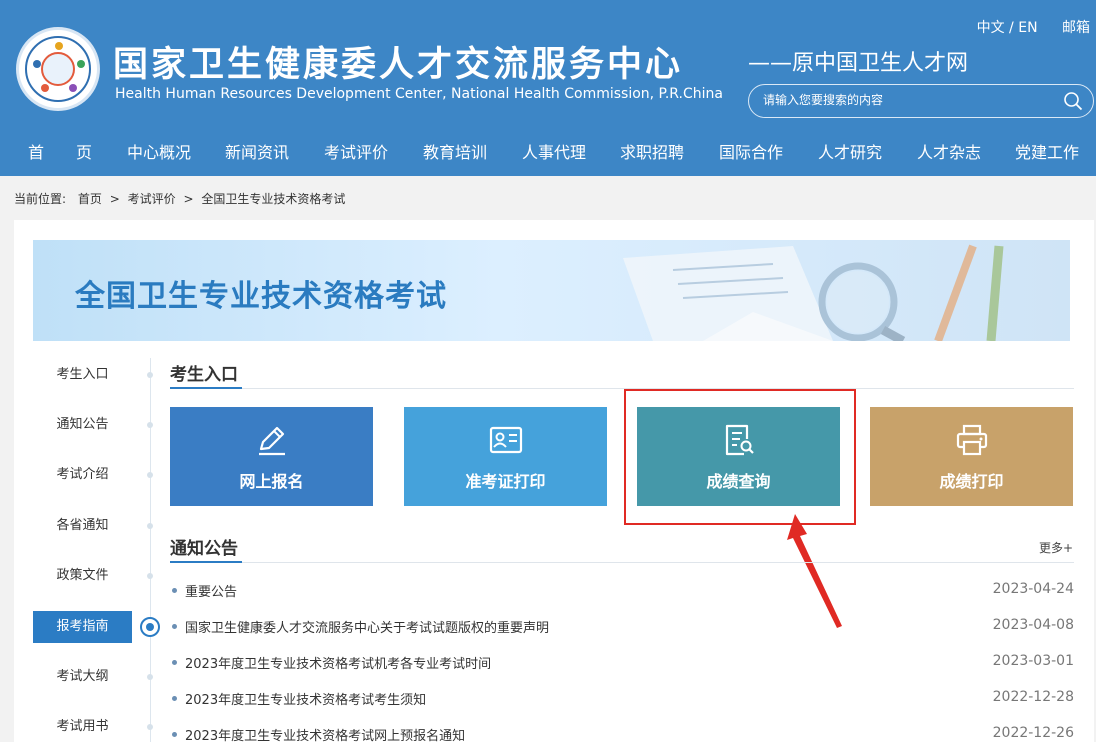 This screenshot has height=742, width=1096. What do you see at coordinates (1033, 697) in the screenshot?
I see `notice-date: 2022-12-28` at bounding box center [1033, 697].